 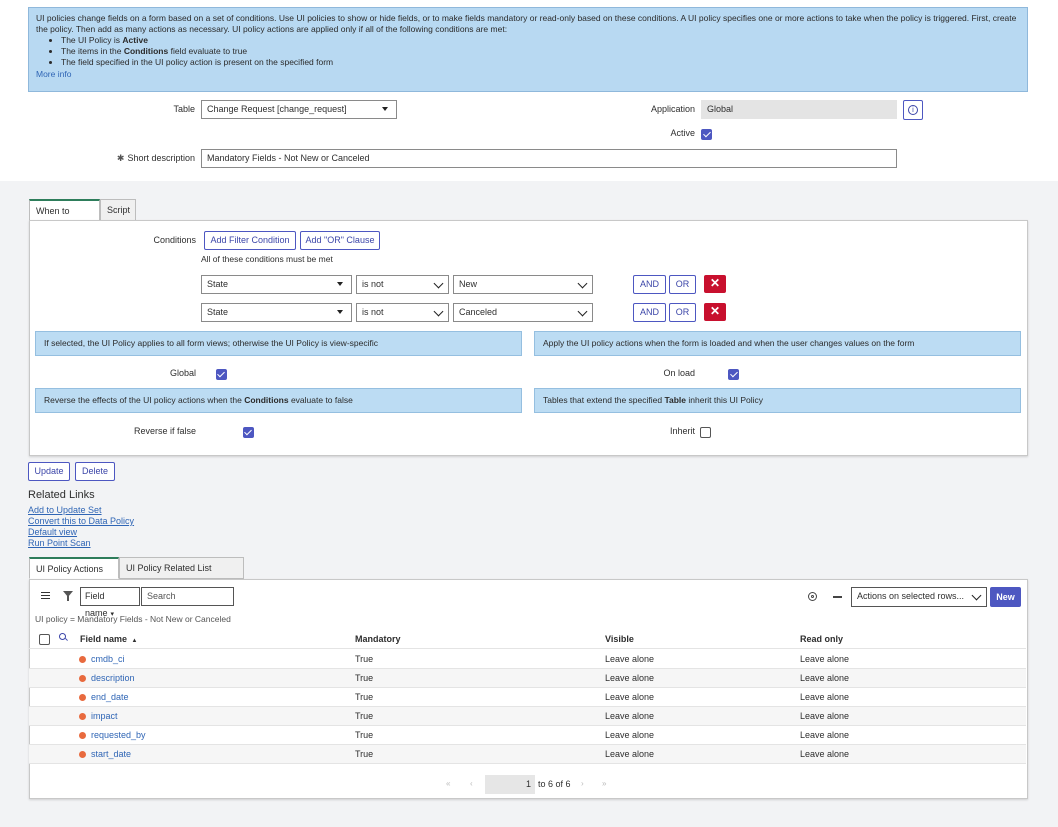 I want to click on previous-page-icon: ‹, so click(x=471, y=783).